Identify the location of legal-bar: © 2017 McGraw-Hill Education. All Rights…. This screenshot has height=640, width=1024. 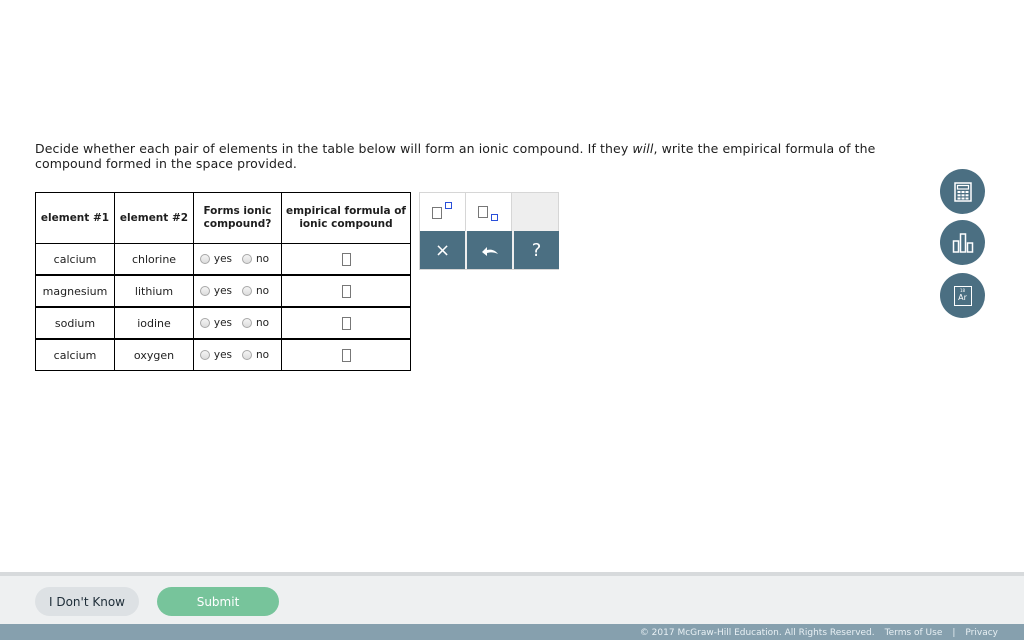
(512, 632).